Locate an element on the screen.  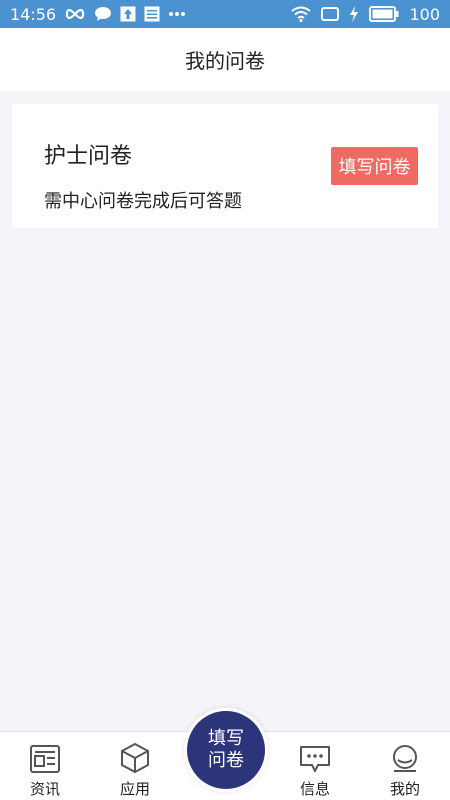
tab-news-label: 资讯 is located at coordinates (44, 789).